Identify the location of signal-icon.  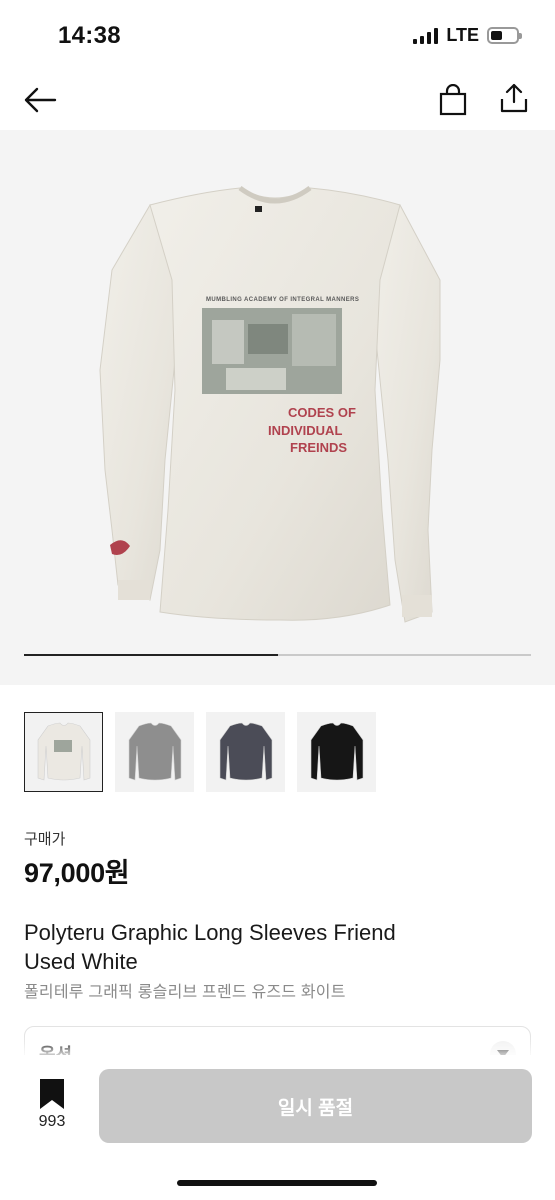
(426, 35).